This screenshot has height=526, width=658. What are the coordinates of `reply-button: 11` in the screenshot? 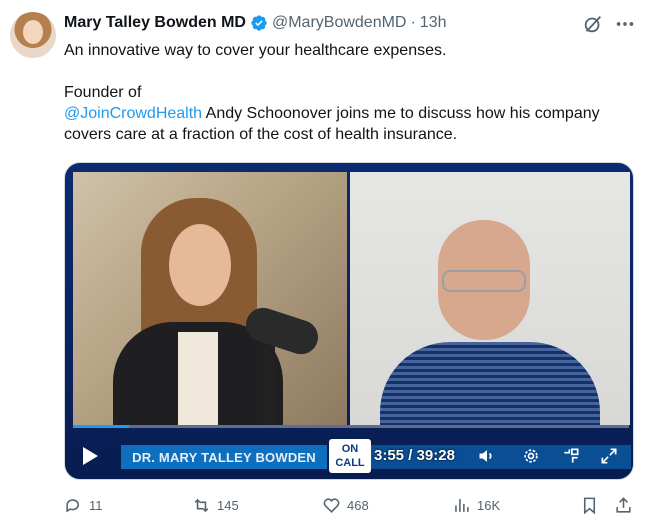 It's located at (83, 505).